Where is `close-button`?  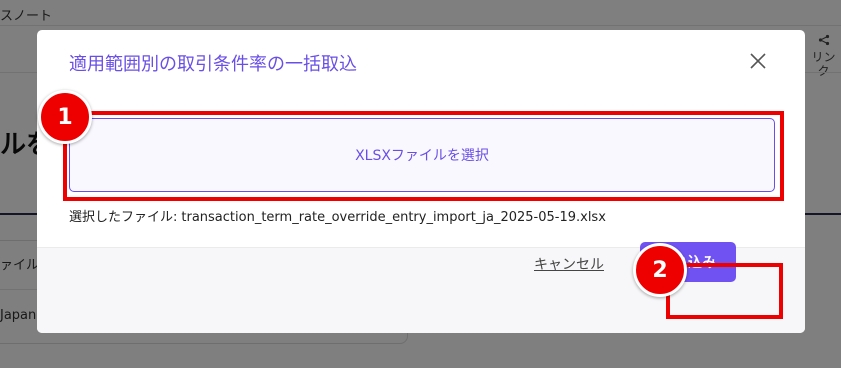
close-button is located at coordinates (758, 61).